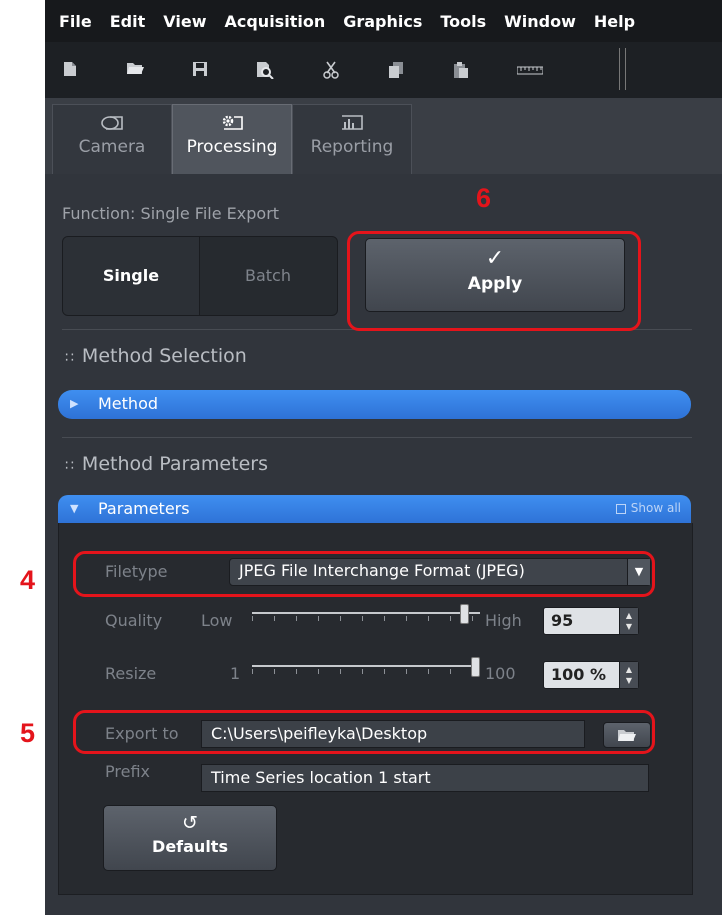  Describe the element at coordinates (131, 276) in the screenshot. I see `single-mode-button: Single` at that location.